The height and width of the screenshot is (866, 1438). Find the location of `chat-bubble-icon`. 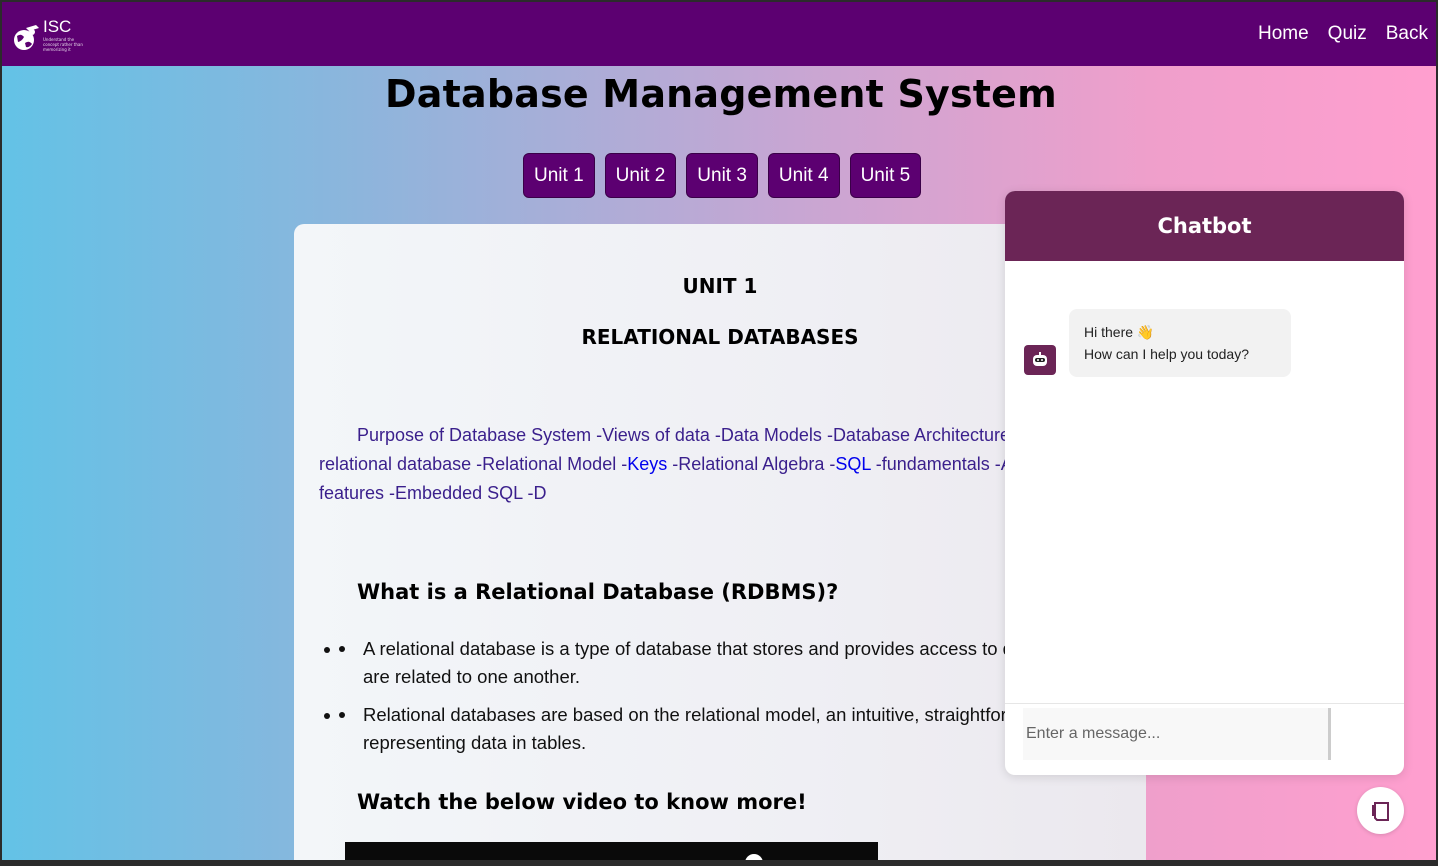

chat-bubble-icon is located at coordinates (1380, 811).